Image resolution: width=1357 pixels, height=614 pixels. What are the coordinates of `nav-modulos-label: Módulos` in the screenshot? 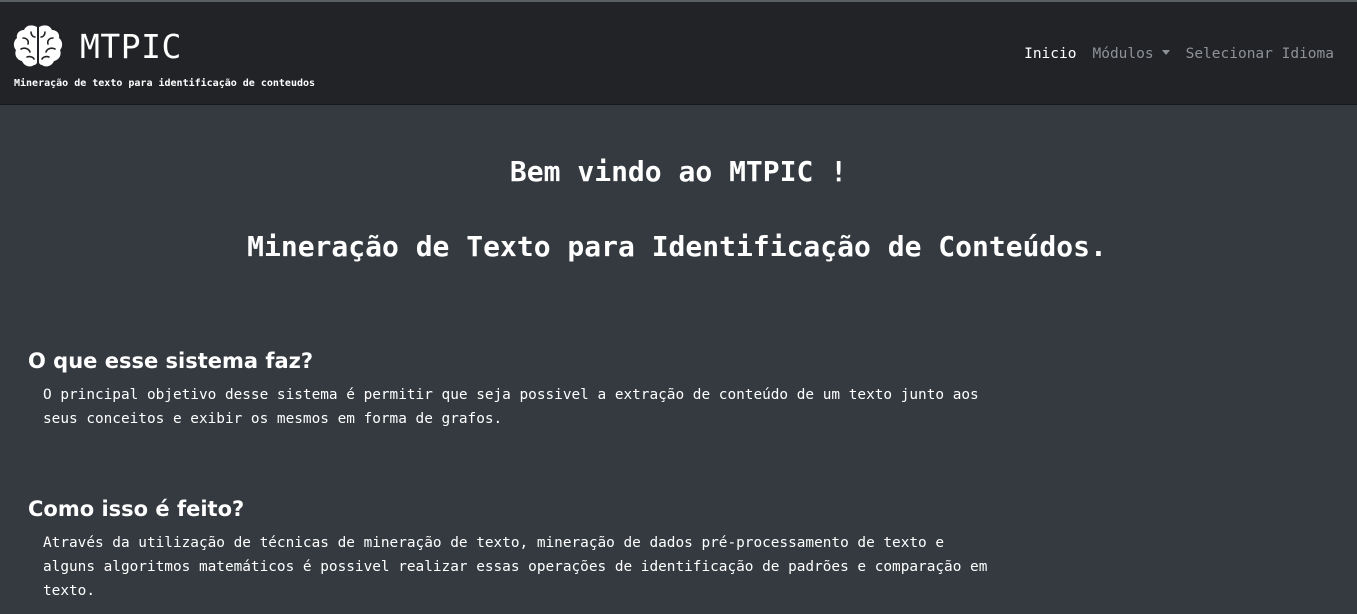 It's located at (1123, 54).